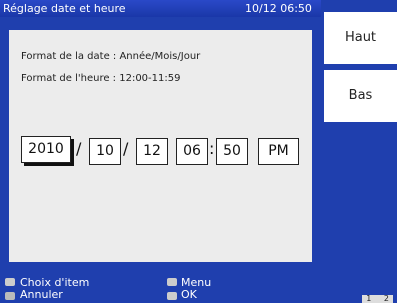 This screenshot has width=397, height=303. I want to click on cancel-label: Annuler, so click(41, 294).